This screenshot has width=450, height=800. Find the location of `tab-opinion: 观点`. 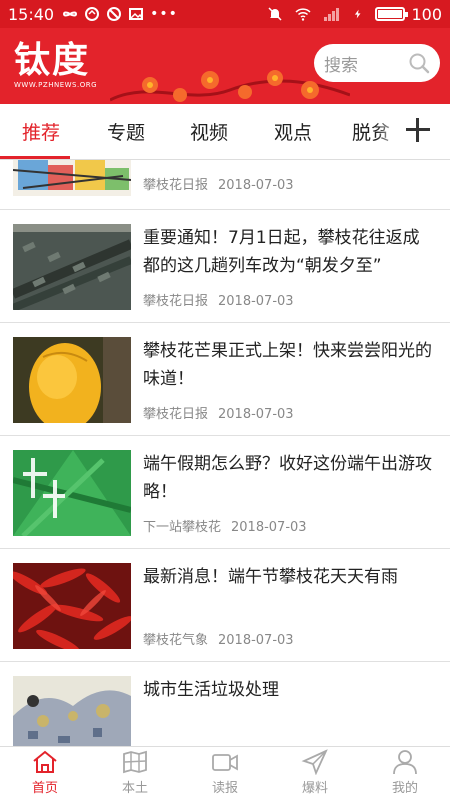

tab-opinion: 观点 is located at coordinates (293, 131).